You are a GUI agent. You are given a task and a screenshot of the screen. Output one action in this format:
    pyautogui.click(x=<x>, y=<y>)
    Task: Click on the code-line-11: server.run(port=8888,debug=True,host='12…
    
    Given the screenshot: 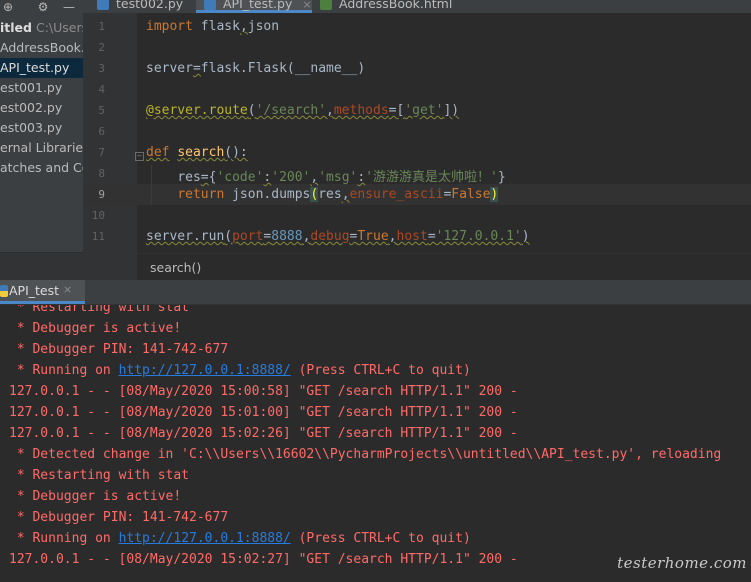 What is the action you would take?
    pyautogui.click(x=338, y=236)
    